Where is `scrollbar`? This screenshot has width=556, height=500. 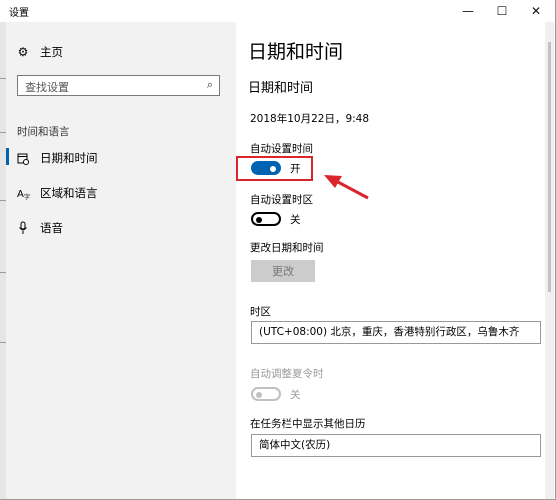 scrollbar is located at coordinates (549, 260).